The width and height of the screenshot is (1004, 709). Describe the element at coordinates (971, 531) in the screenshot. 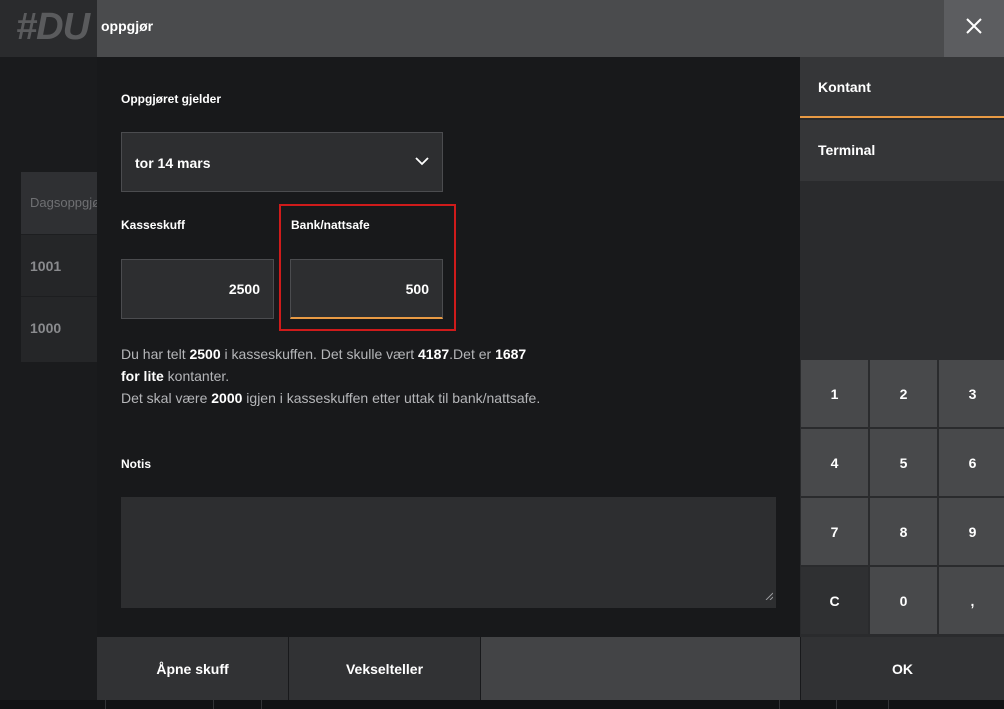

I see `keypad-key-9: 9` at that location.